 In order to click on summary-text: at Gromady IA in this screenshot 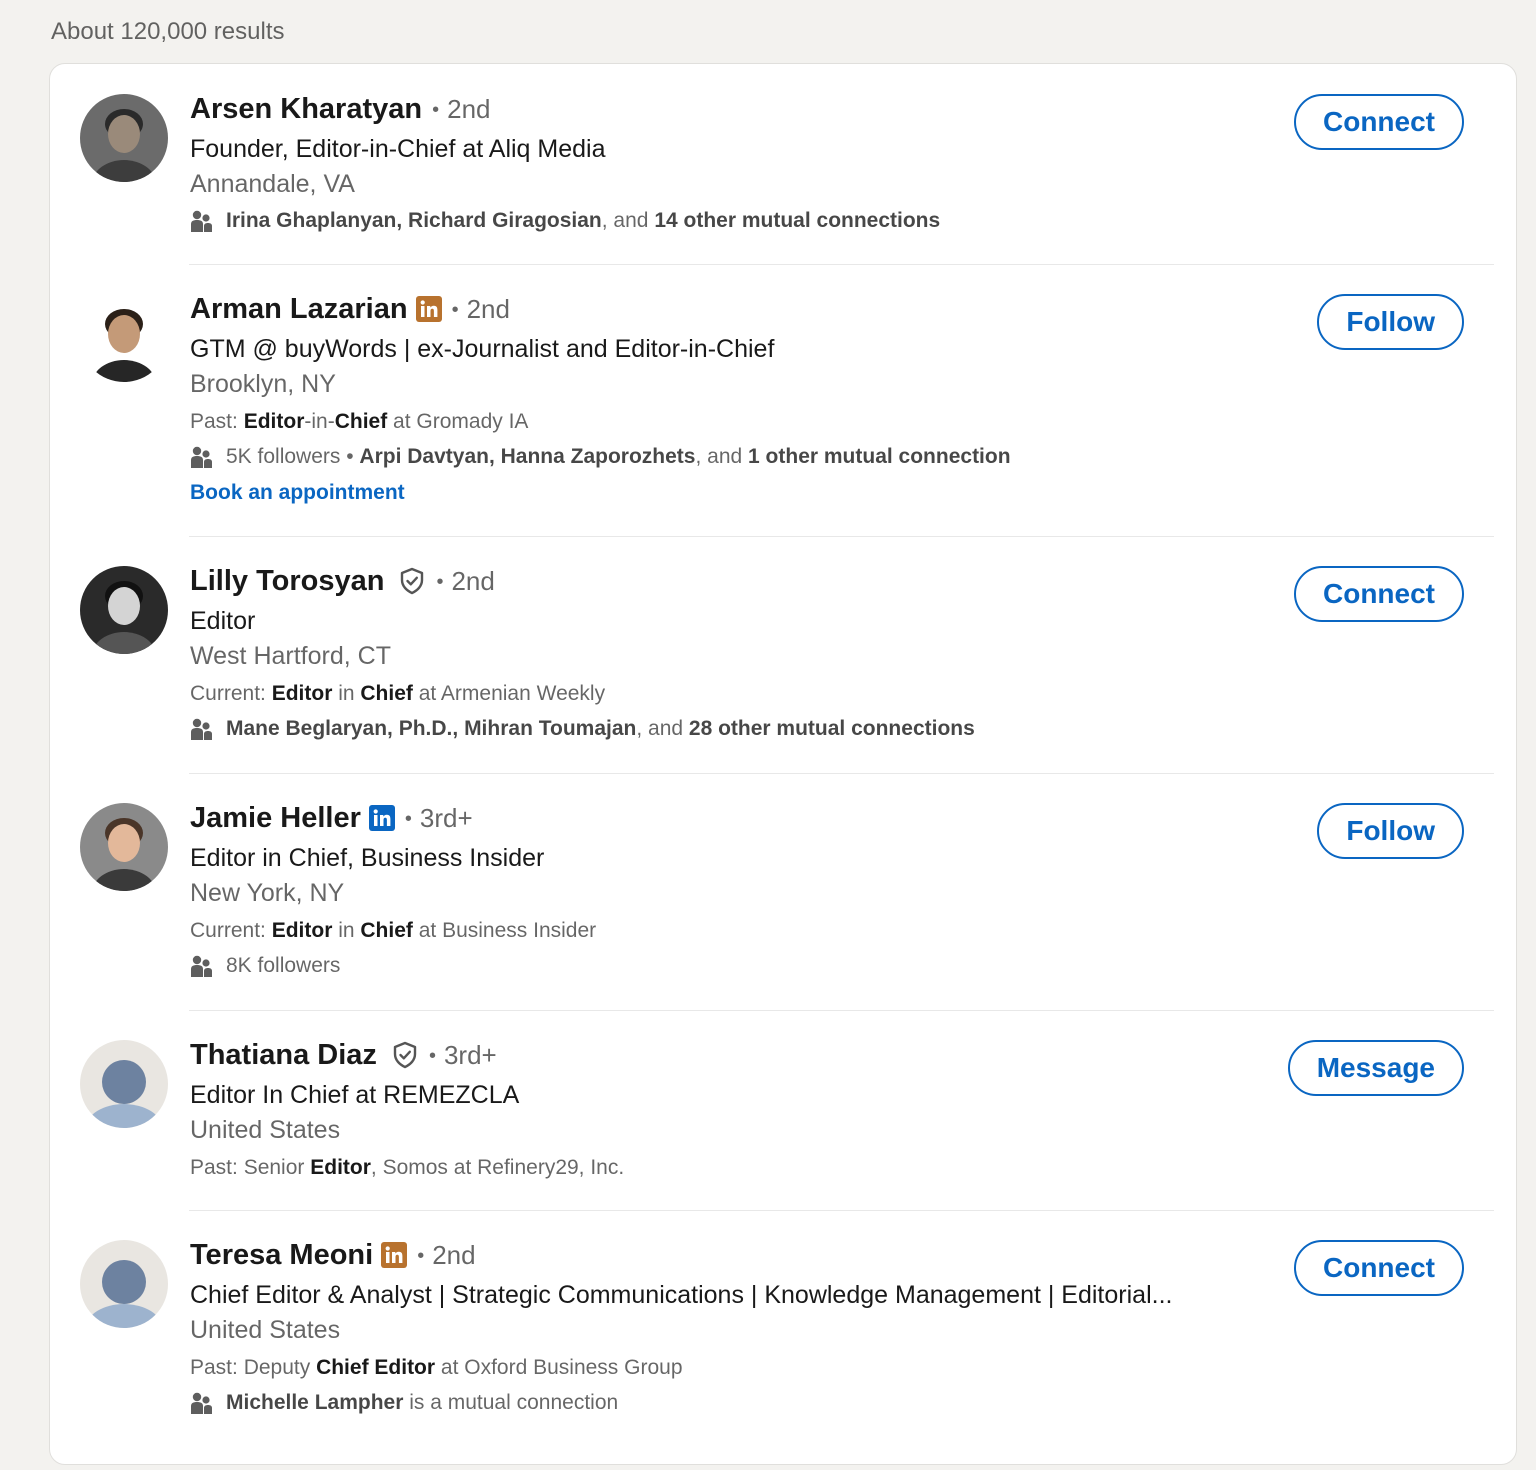, I will do `click(458, 421)`.